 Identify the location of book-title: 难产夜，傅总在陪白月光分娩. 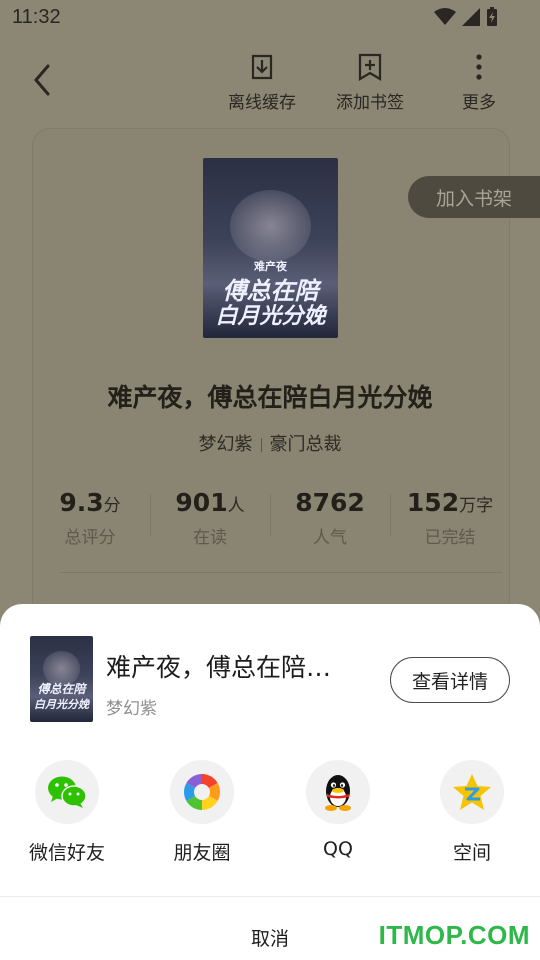
(270, 397).